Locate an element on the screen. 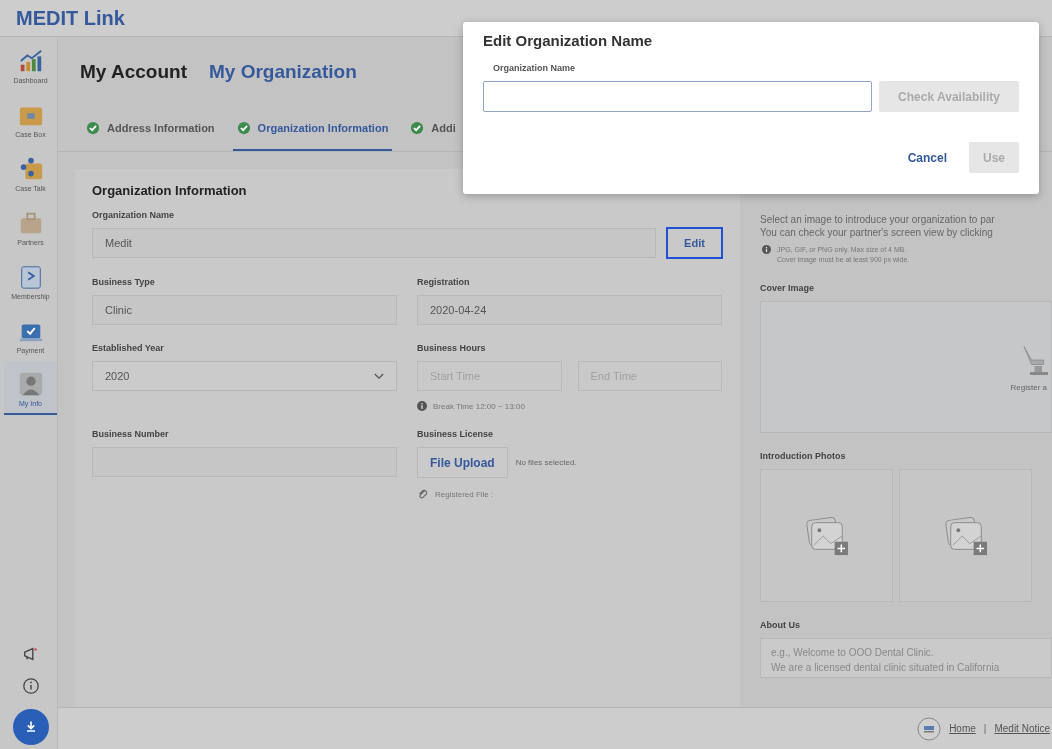 This screenshot has width=1052, height=749. cover-image-dropzone: Register a is located at coordinates (906, 367).